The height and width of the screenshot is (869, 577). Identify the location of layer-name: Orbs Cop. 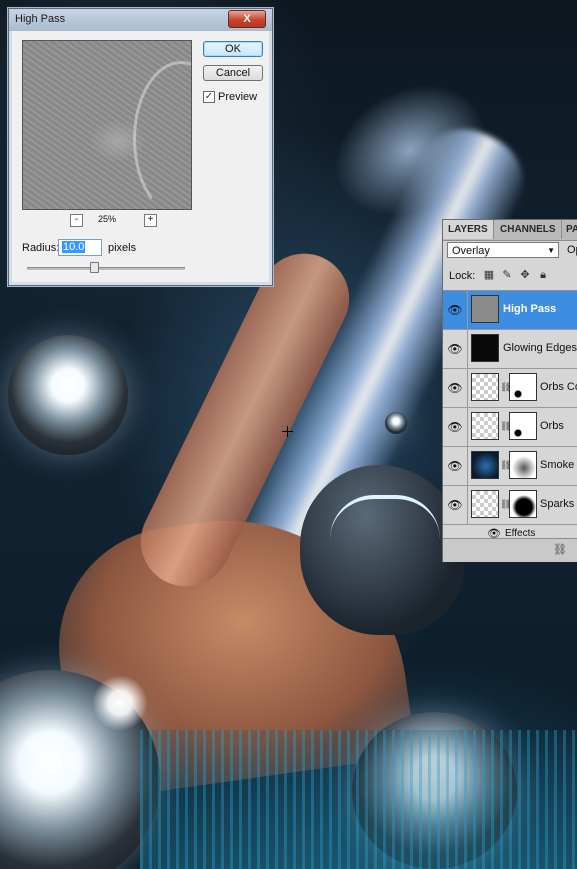
(558, 387).